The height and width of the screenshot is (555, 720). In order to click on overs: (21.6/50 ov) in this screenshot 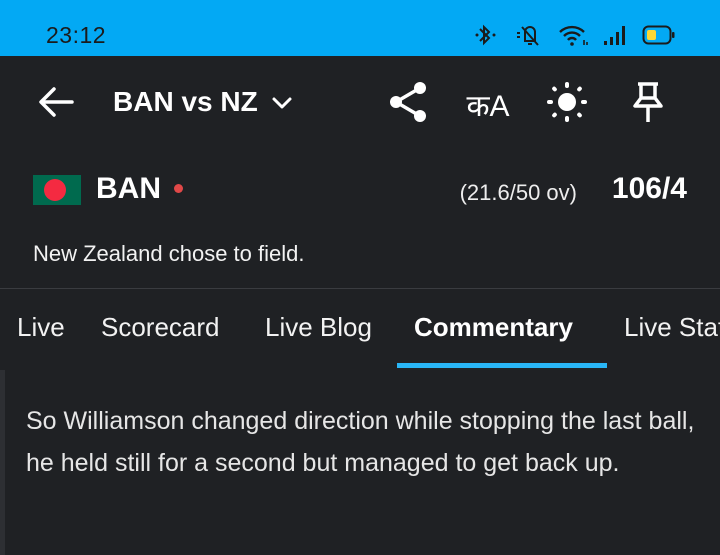, I will do `click(518, 192)`.